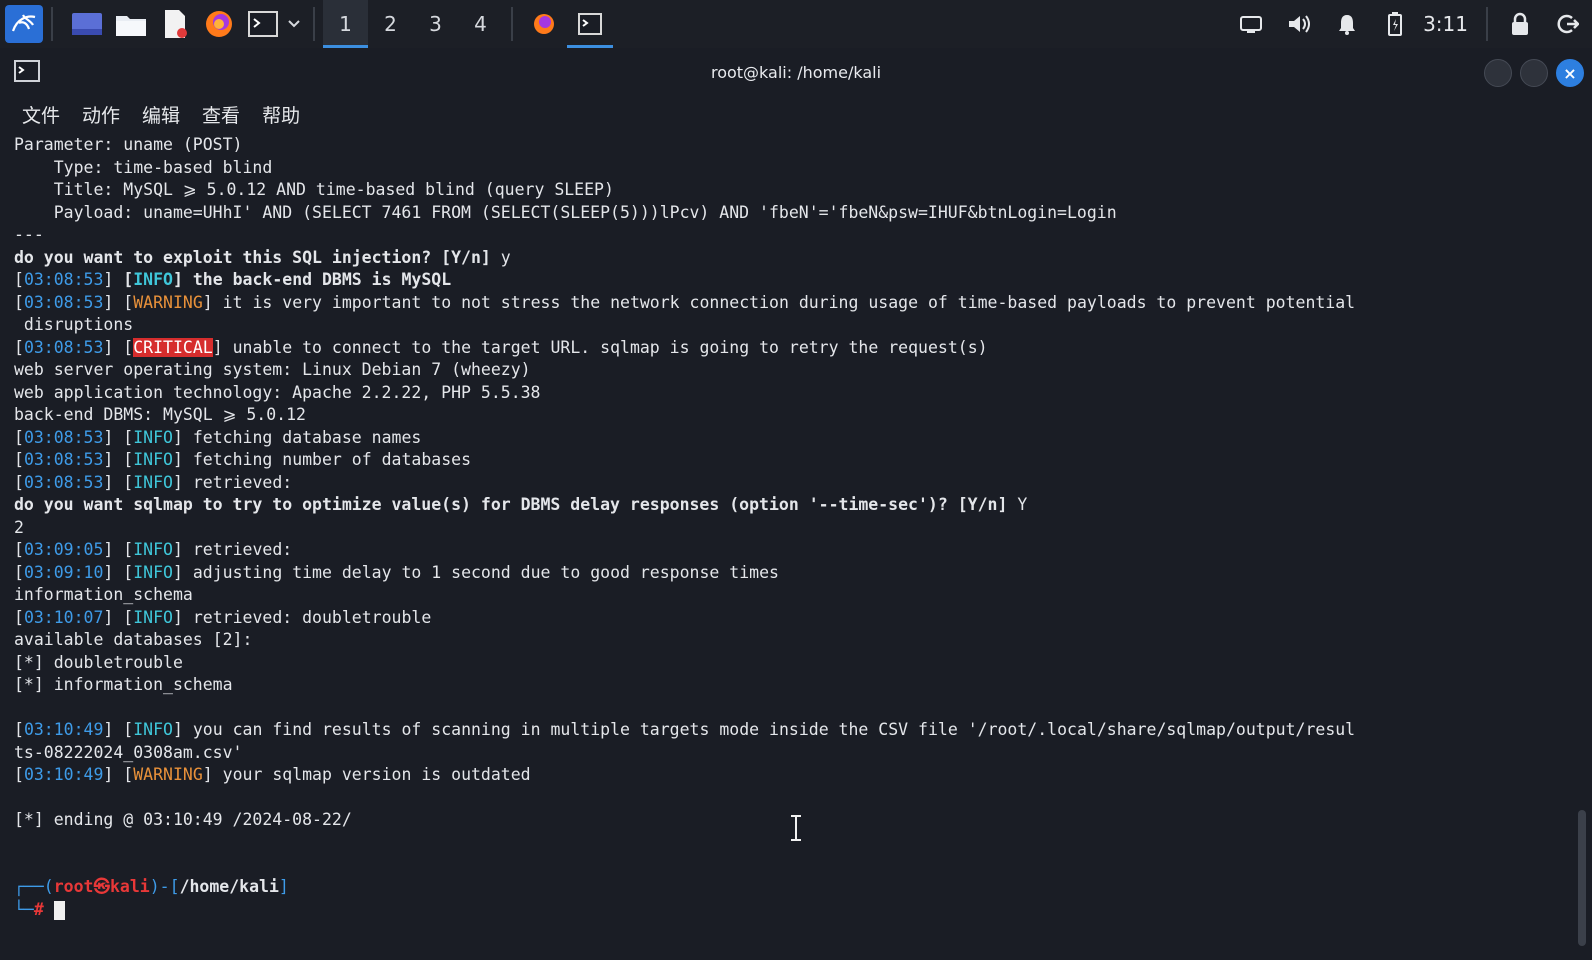 The image size is (1592, 960). I want to click on terminal-line: [03:08:53] [INFO] retrieved:, so click(153, 482).